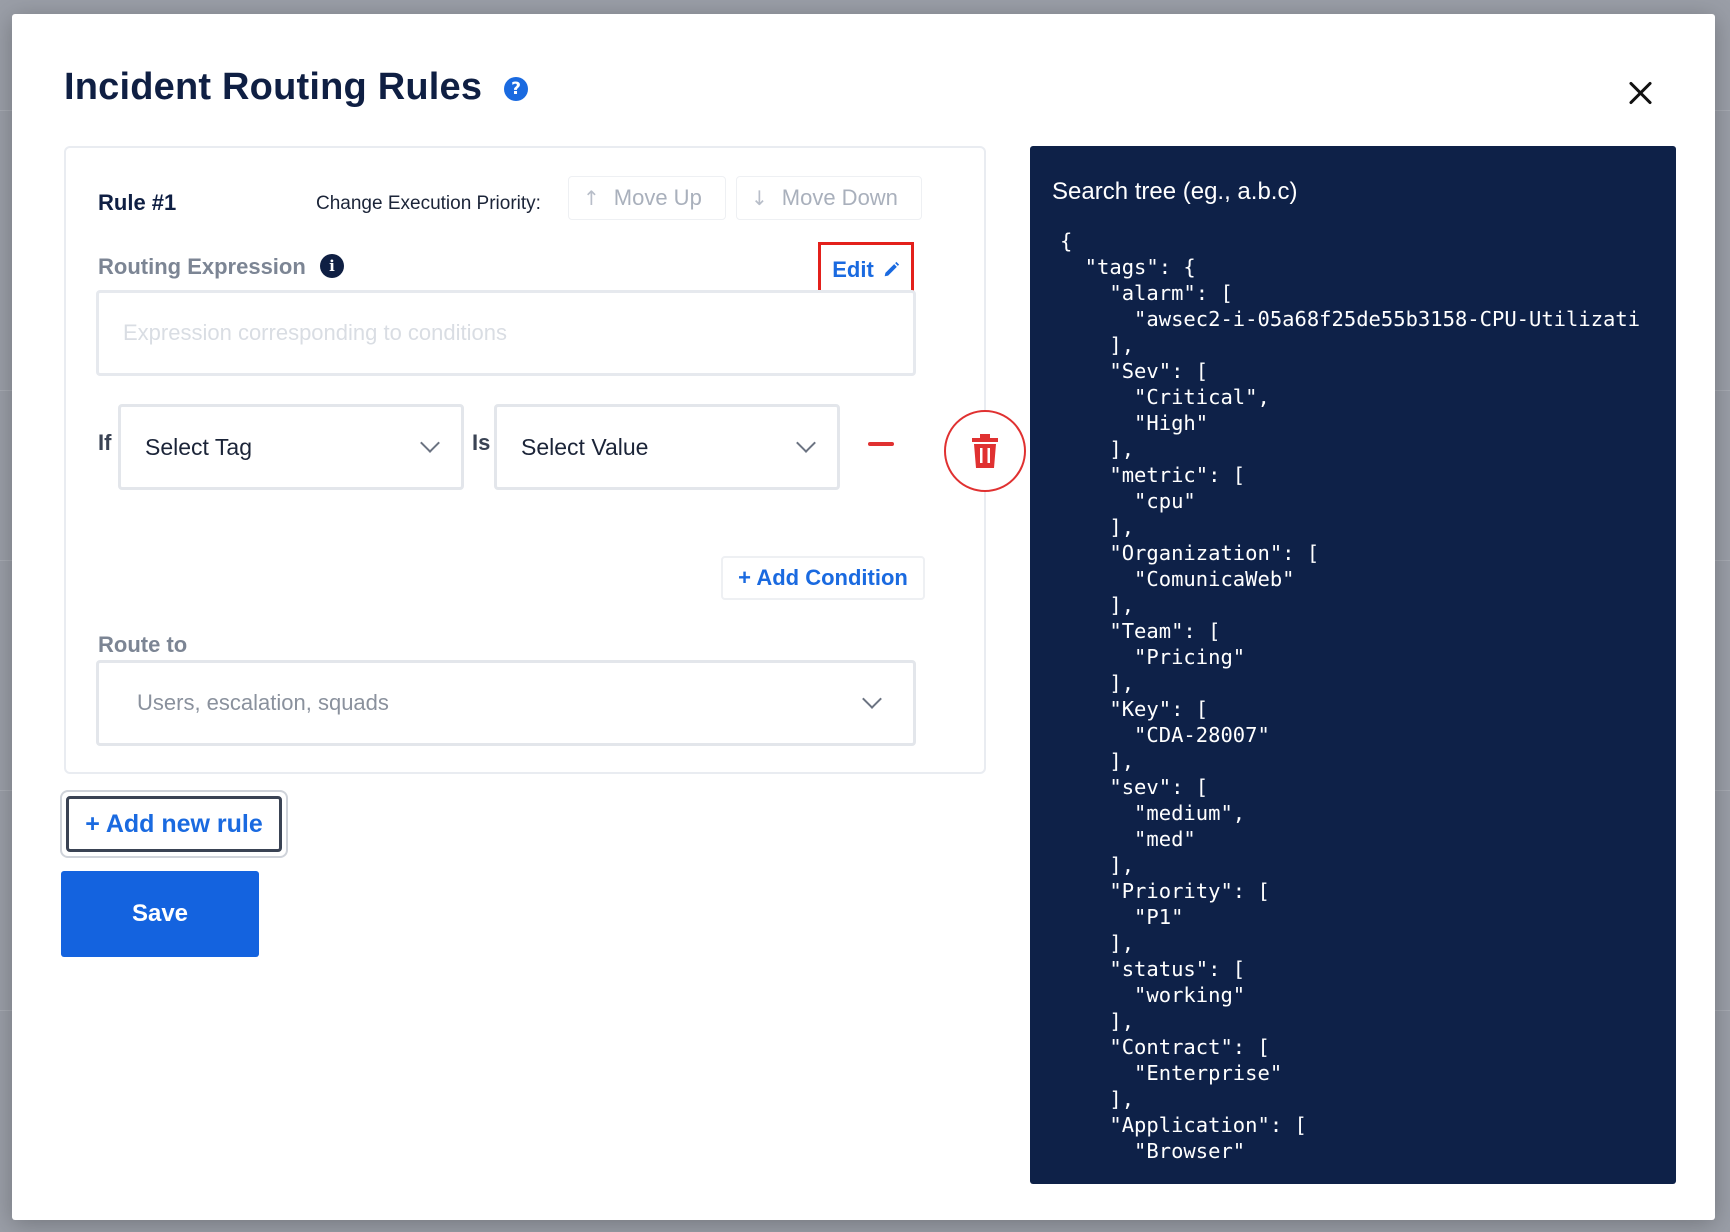  What do you see at coordinates (1122, 917) in the screenshot?
I see `tree-line: "P1"` at bounding box center [1122, 917].